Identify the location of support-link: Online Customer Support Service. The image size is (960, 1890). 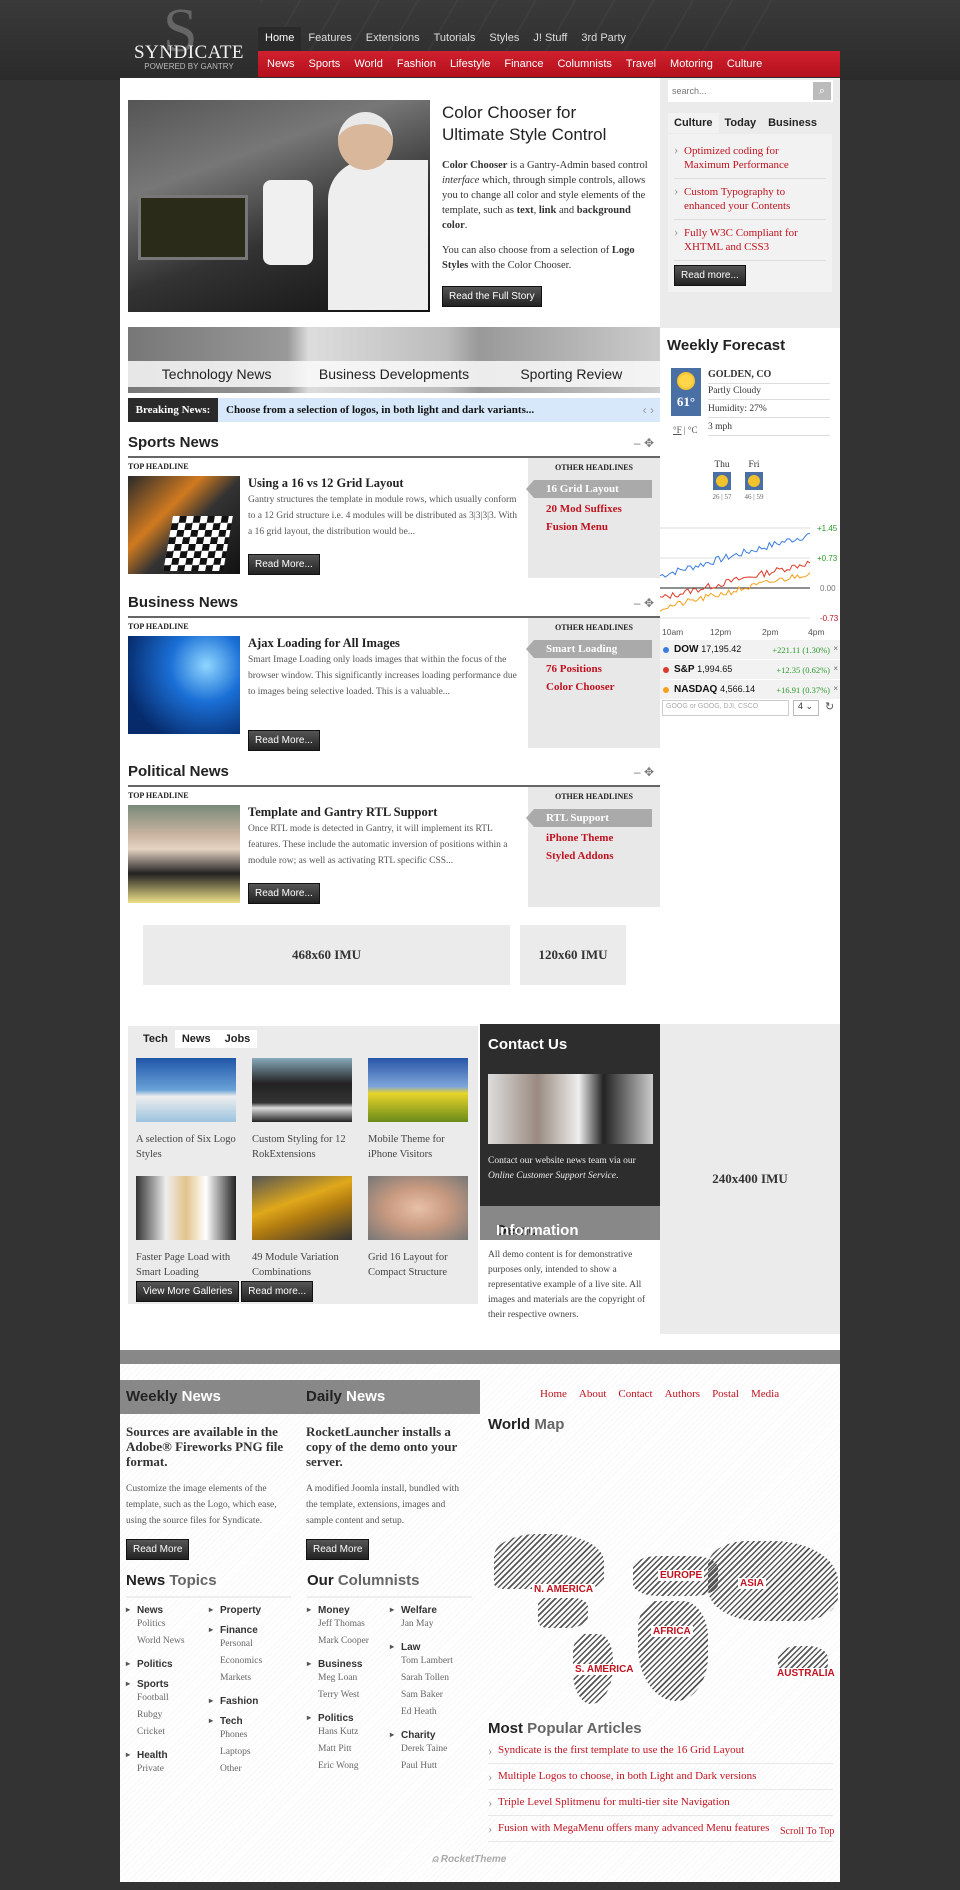
(552, 1176).